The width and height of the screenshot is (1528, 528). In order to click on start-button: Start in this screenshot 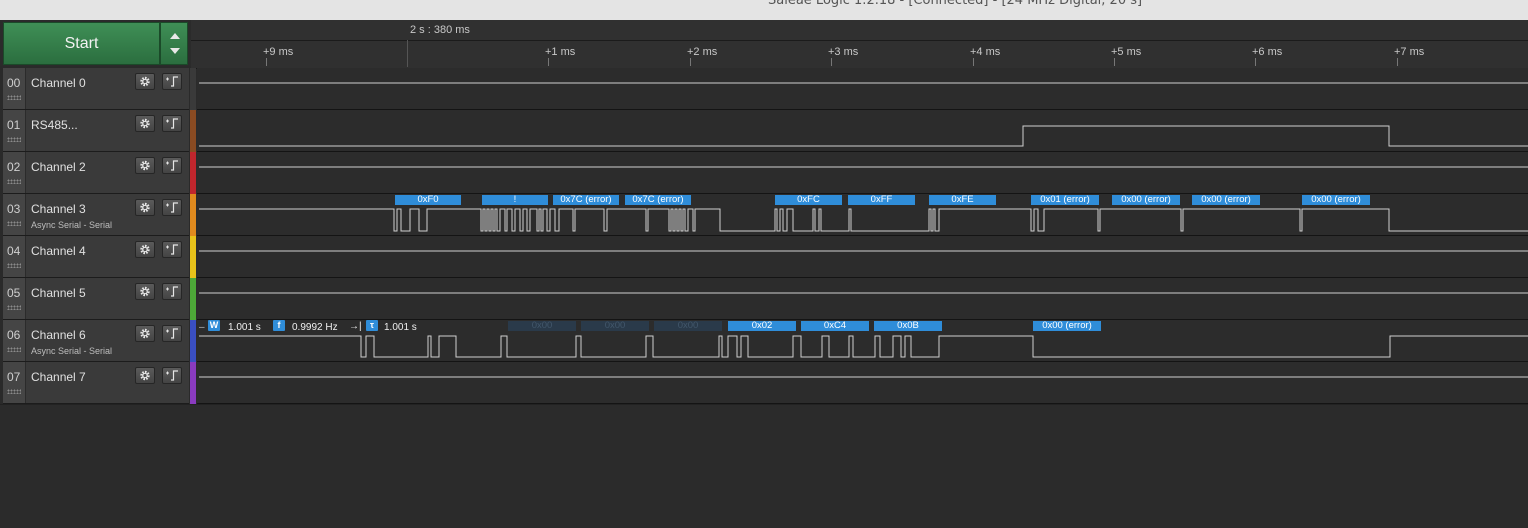, I will do `click(81, 43)`.